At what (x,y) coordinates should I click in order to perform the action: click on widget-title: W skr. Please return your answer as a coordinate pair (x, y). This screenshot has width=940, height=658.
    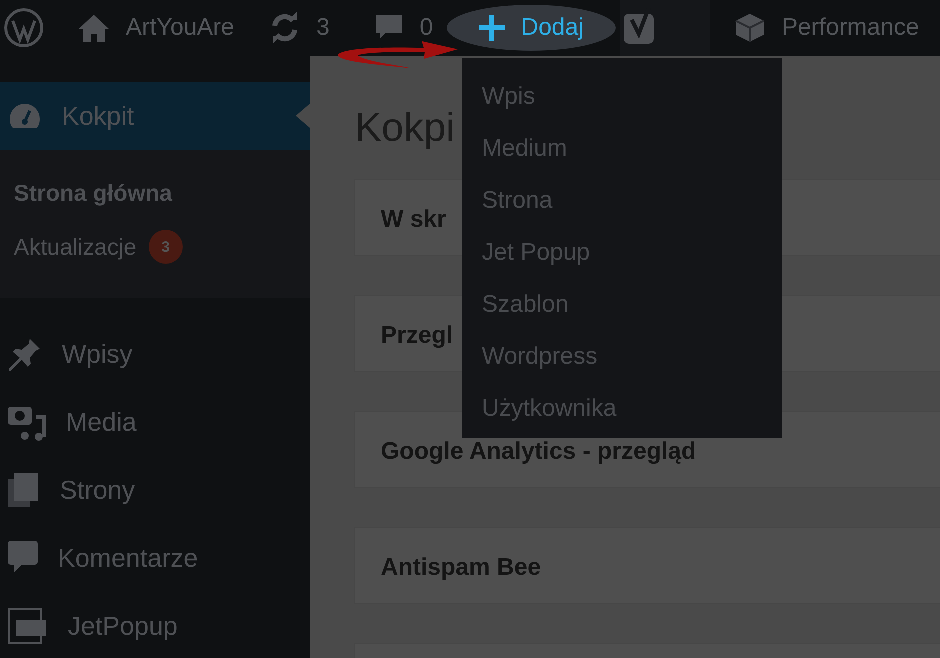
    Looking at the image, I should click on (413, 219).